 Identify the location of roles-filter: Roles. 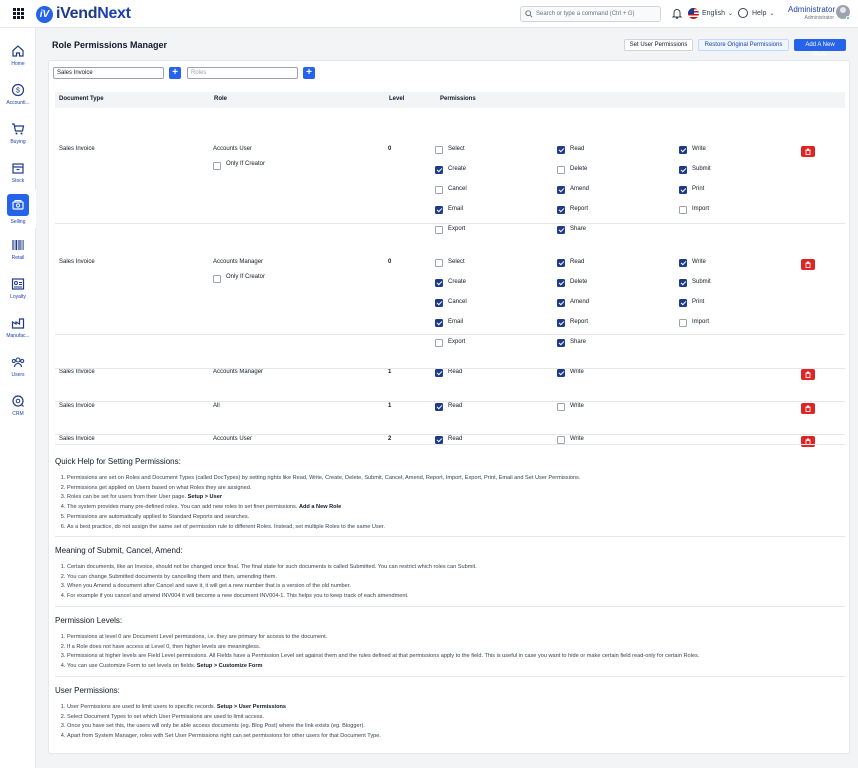
(242, 73).